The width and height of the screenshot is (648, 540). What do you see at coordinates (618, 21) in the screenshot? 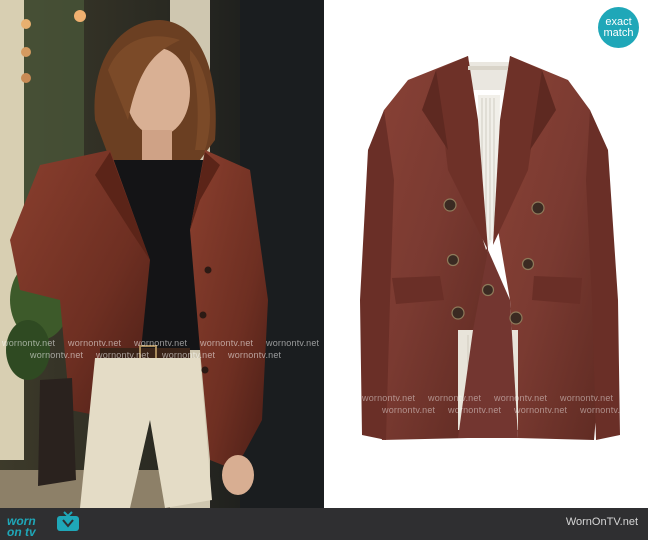
I see `badge-line1: exact` at bounding box center [618, 21].